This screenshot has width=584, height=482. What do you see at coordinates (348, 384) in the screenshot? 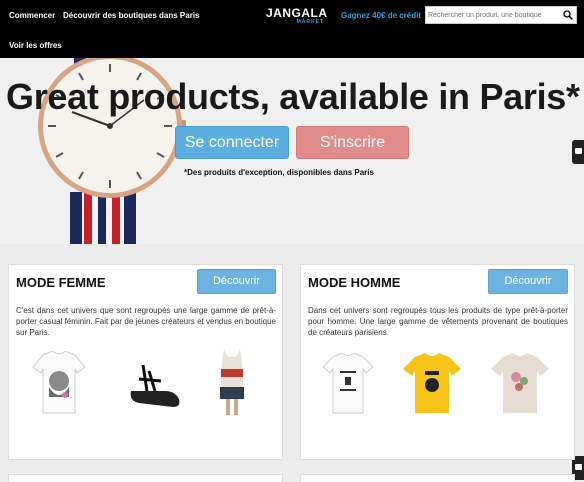
I see `product-tshirt-white-print` at bounding box center [348, 384].